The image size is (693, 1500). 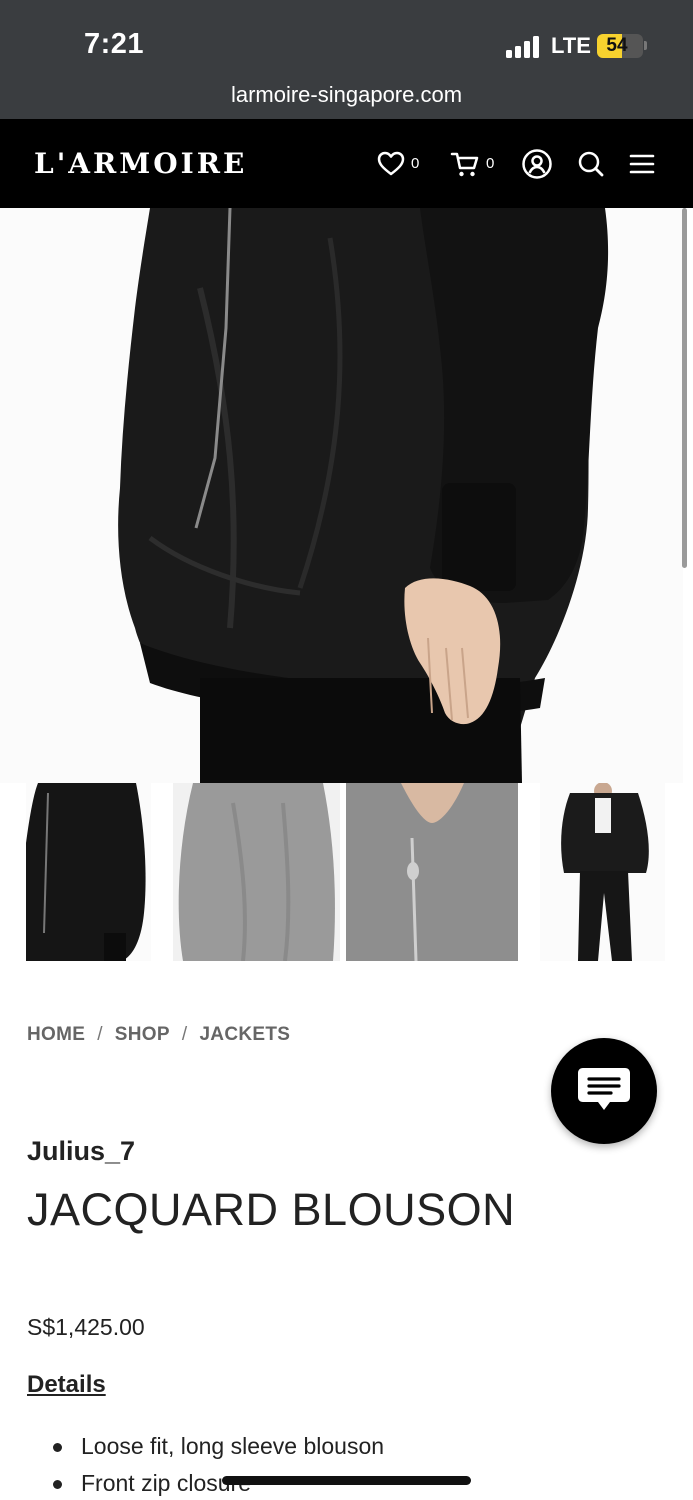 What do you see at coordinates (391, 163) in the screenshot?
I see `heart-icon` at bounding box center [391, 163].